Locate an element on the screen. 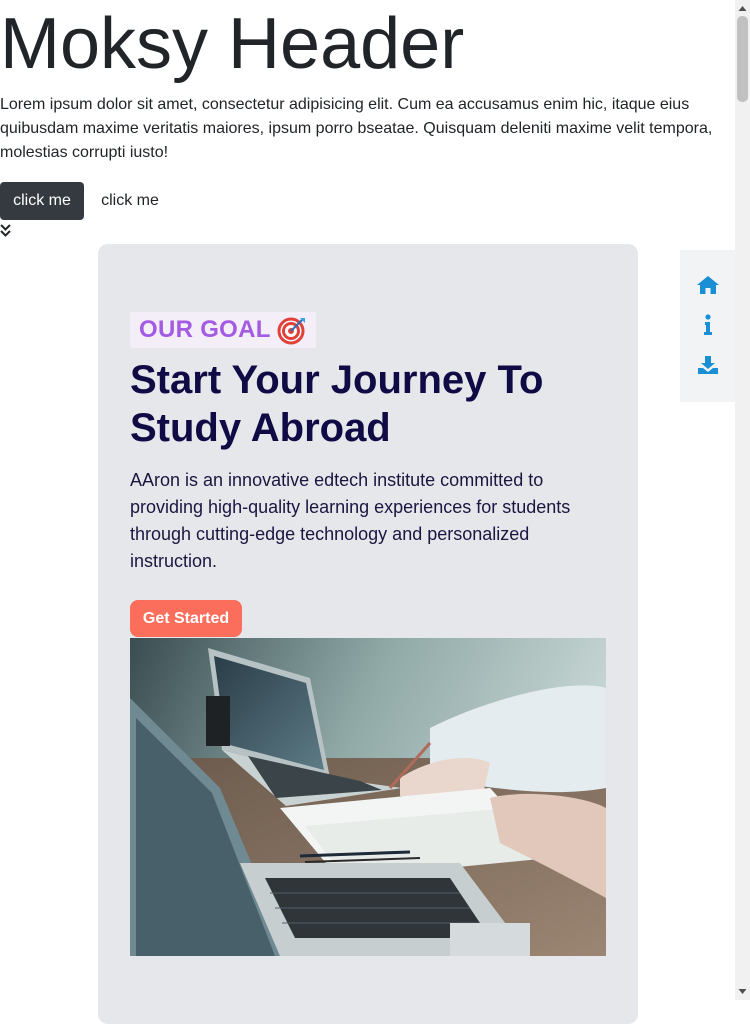  target-icon is located at coordinates (291, 331).